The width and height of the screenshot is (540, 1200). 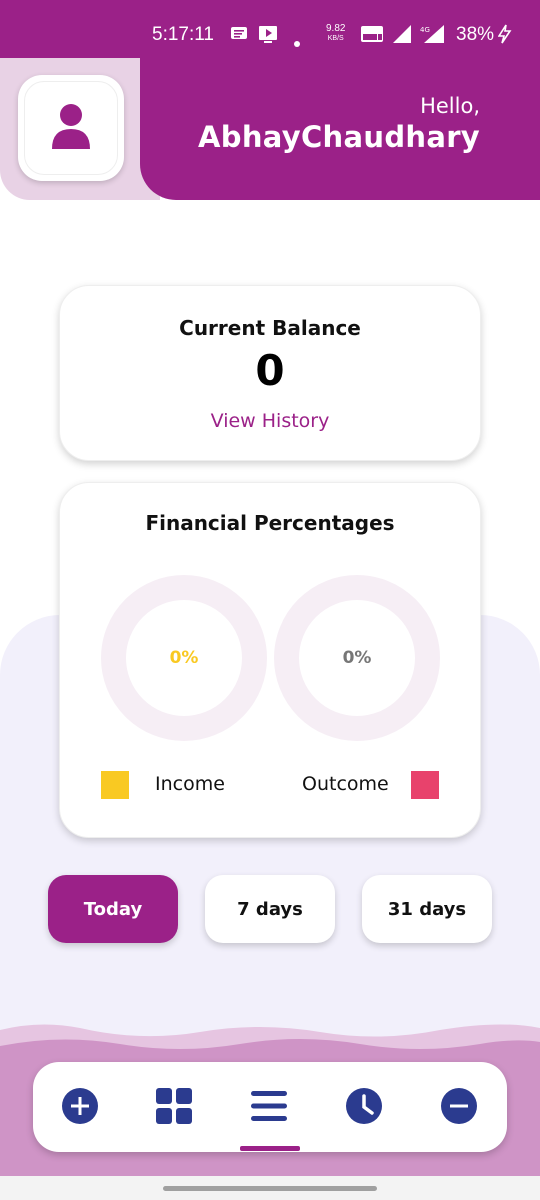 I want to click on speed-value: 9.82, so click(x=336, y=28).